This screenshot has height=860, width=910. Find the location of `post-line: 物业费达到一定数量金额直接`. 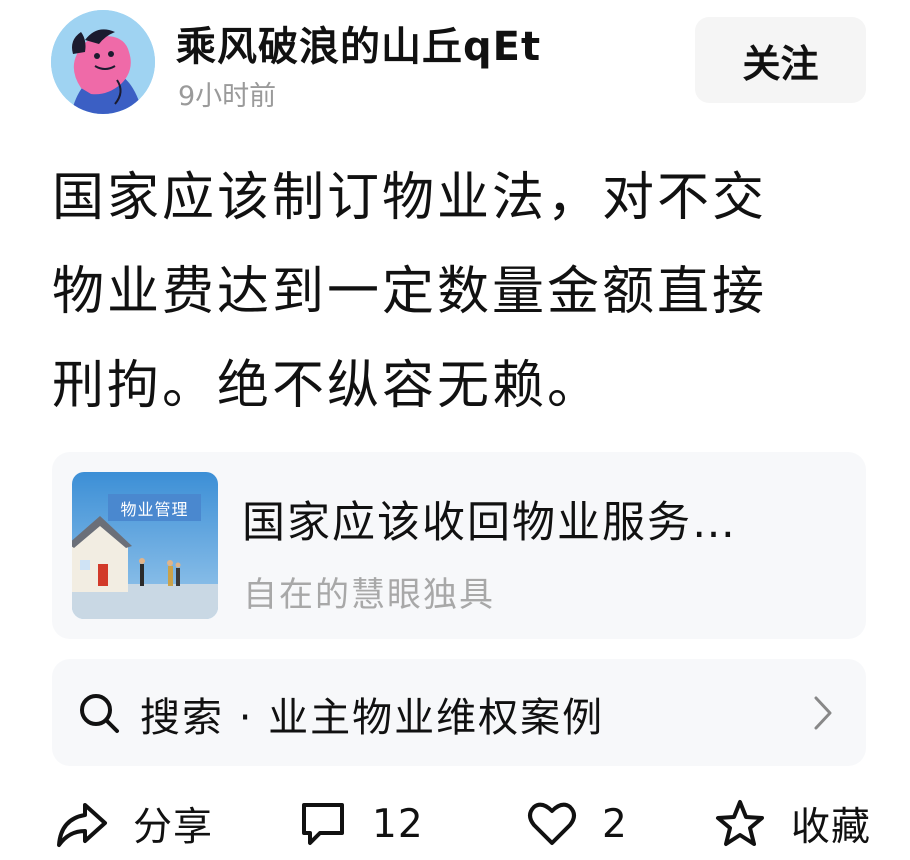

post-line: 物业费达到一定数量金额直接 is located at coordinates (410, 292).